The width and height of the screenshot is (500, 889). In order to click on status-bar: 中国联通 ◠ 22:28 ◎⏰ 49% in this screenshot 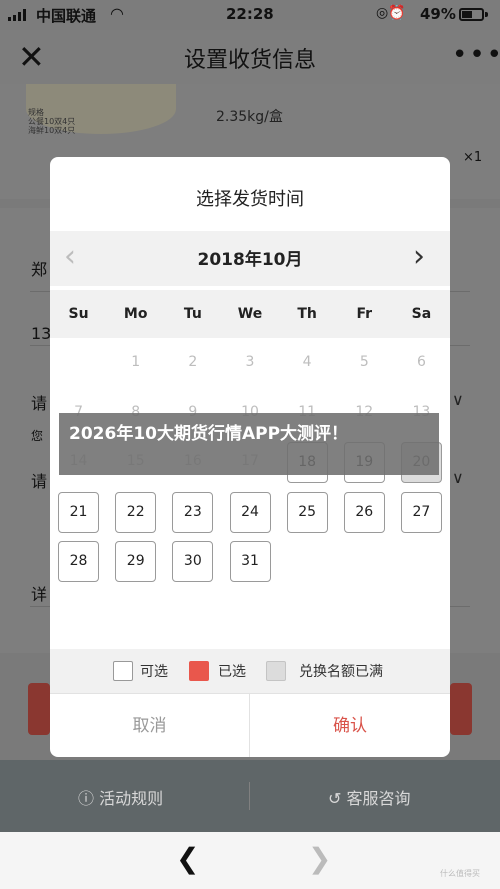, I will do `click(250, 15)`.